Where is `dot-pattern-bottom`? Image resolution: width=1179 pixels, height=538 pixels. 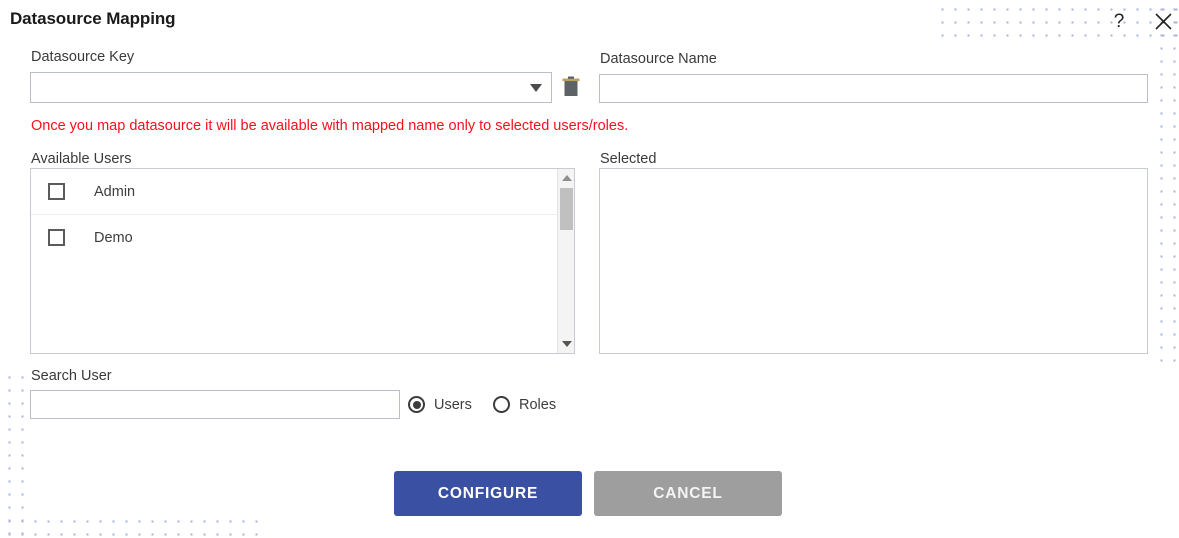 dot-pattern-bottom is located at coordinates (131, 525).